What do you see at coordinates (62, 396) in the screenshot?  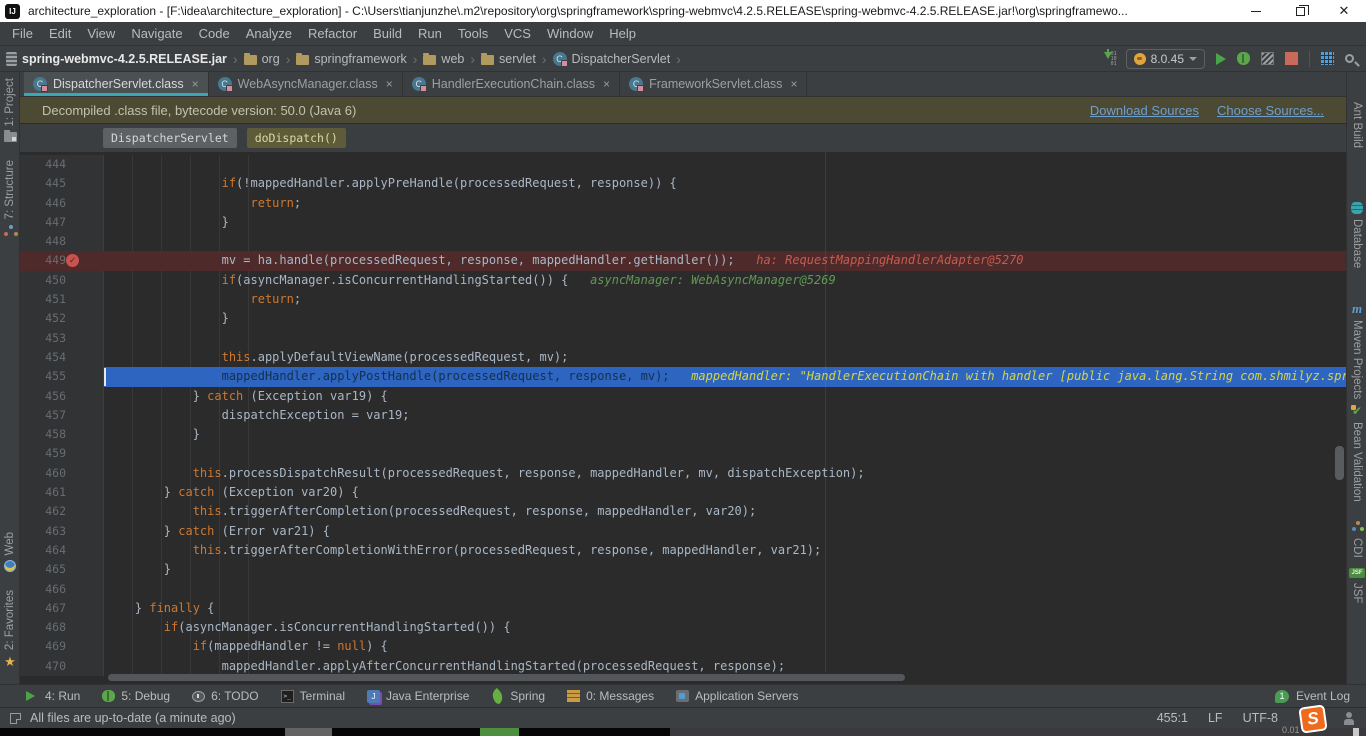 I see `gutter: 456` at bounding box center [62, 396].